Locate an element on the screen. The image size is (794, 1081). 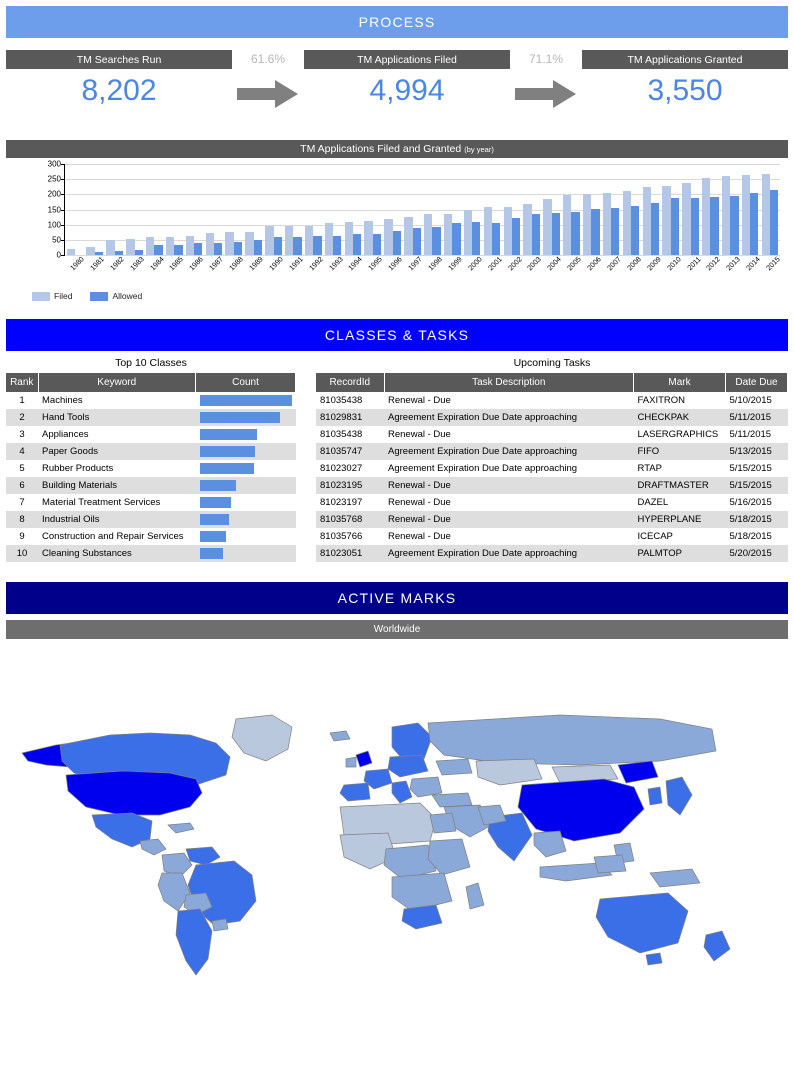
map-region-greenland is located at coordinates (262, 738).